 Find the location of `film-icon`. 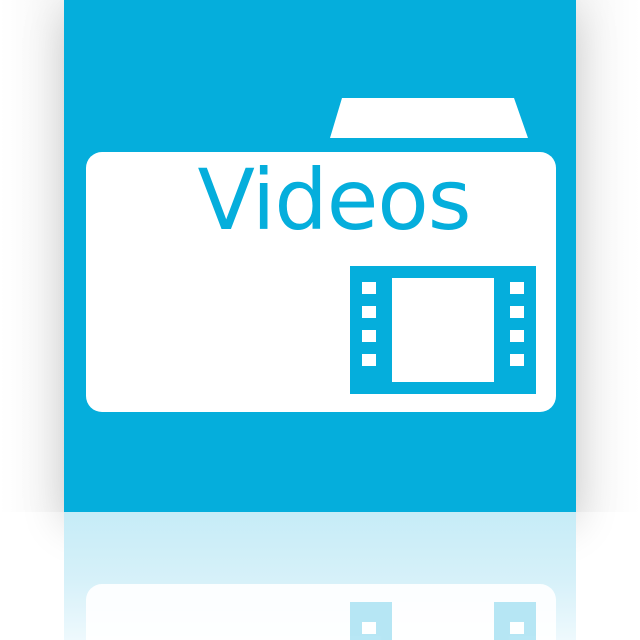

film-icon is located at coordinates (443, 330).